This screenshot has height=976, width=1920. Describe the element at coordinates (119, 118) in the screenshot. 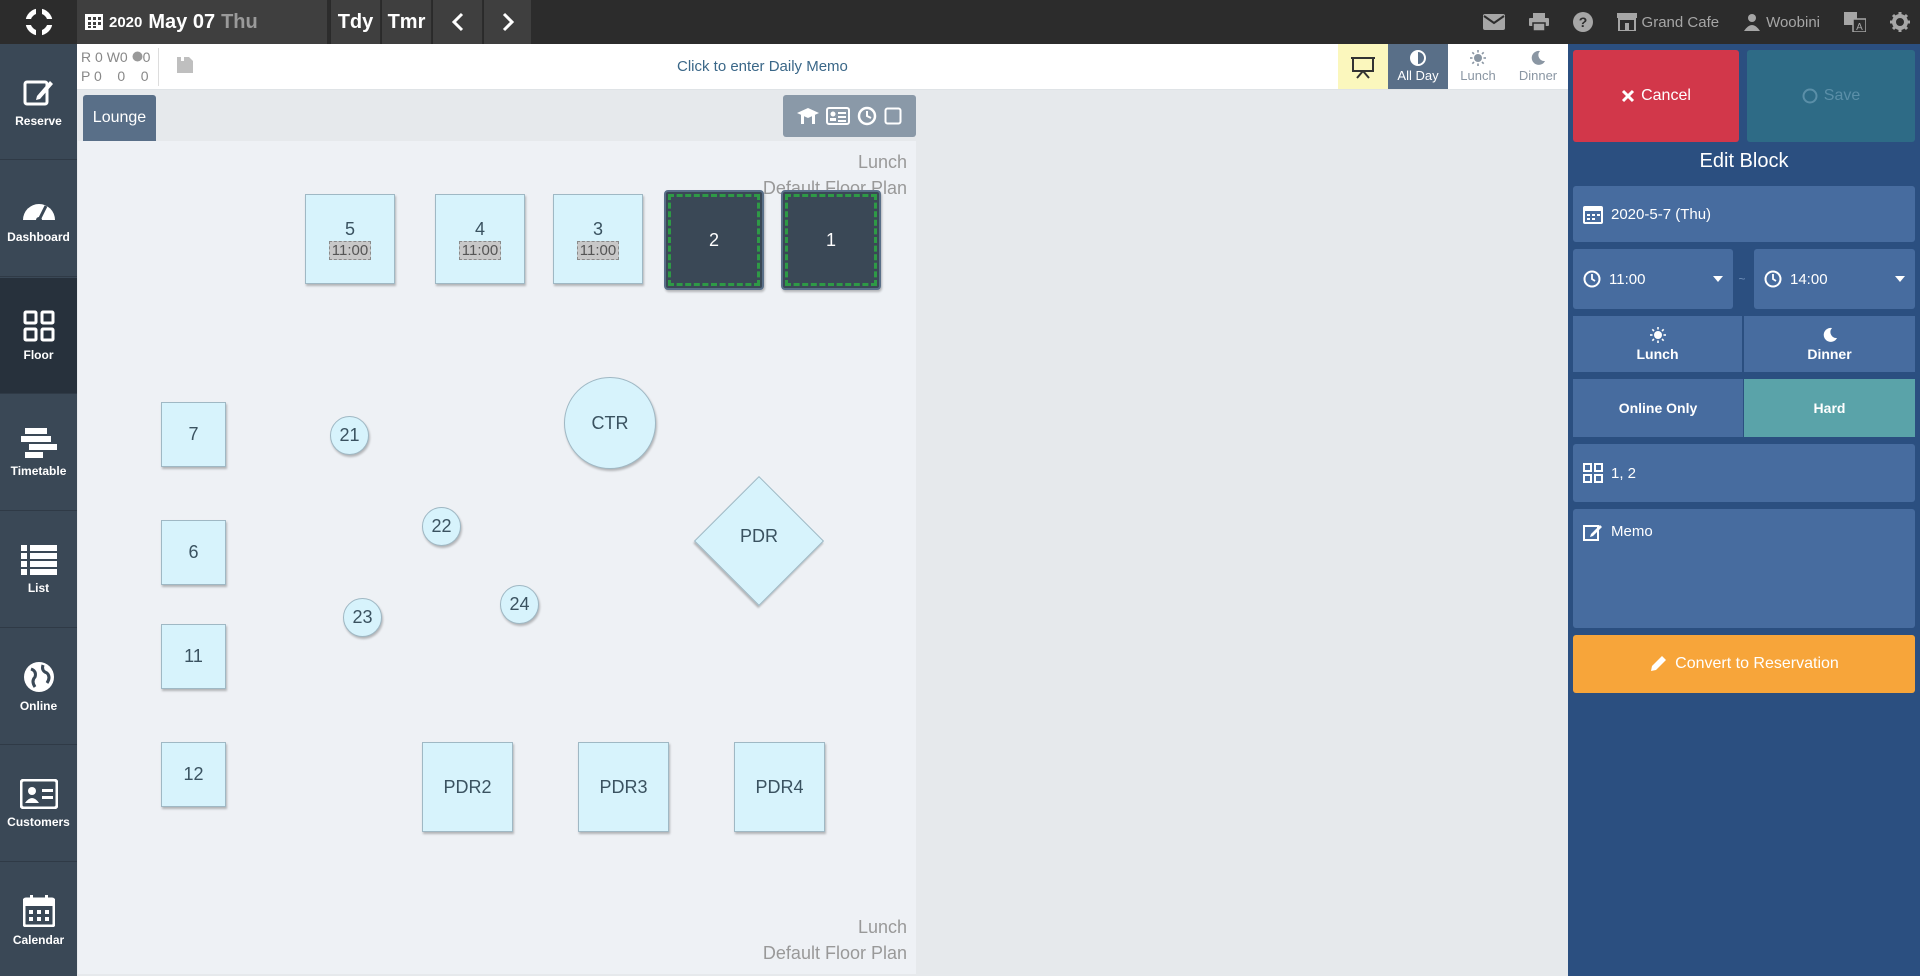

I see `tab-lounge: Lounge` at that location.